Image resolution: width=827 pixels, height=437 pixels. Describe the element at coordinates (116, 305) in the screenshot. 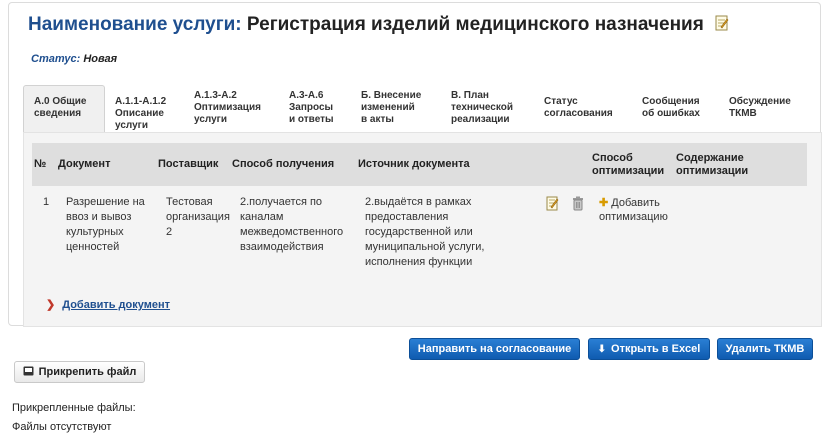

I see `add-document-label: Добавить документ` at that location.